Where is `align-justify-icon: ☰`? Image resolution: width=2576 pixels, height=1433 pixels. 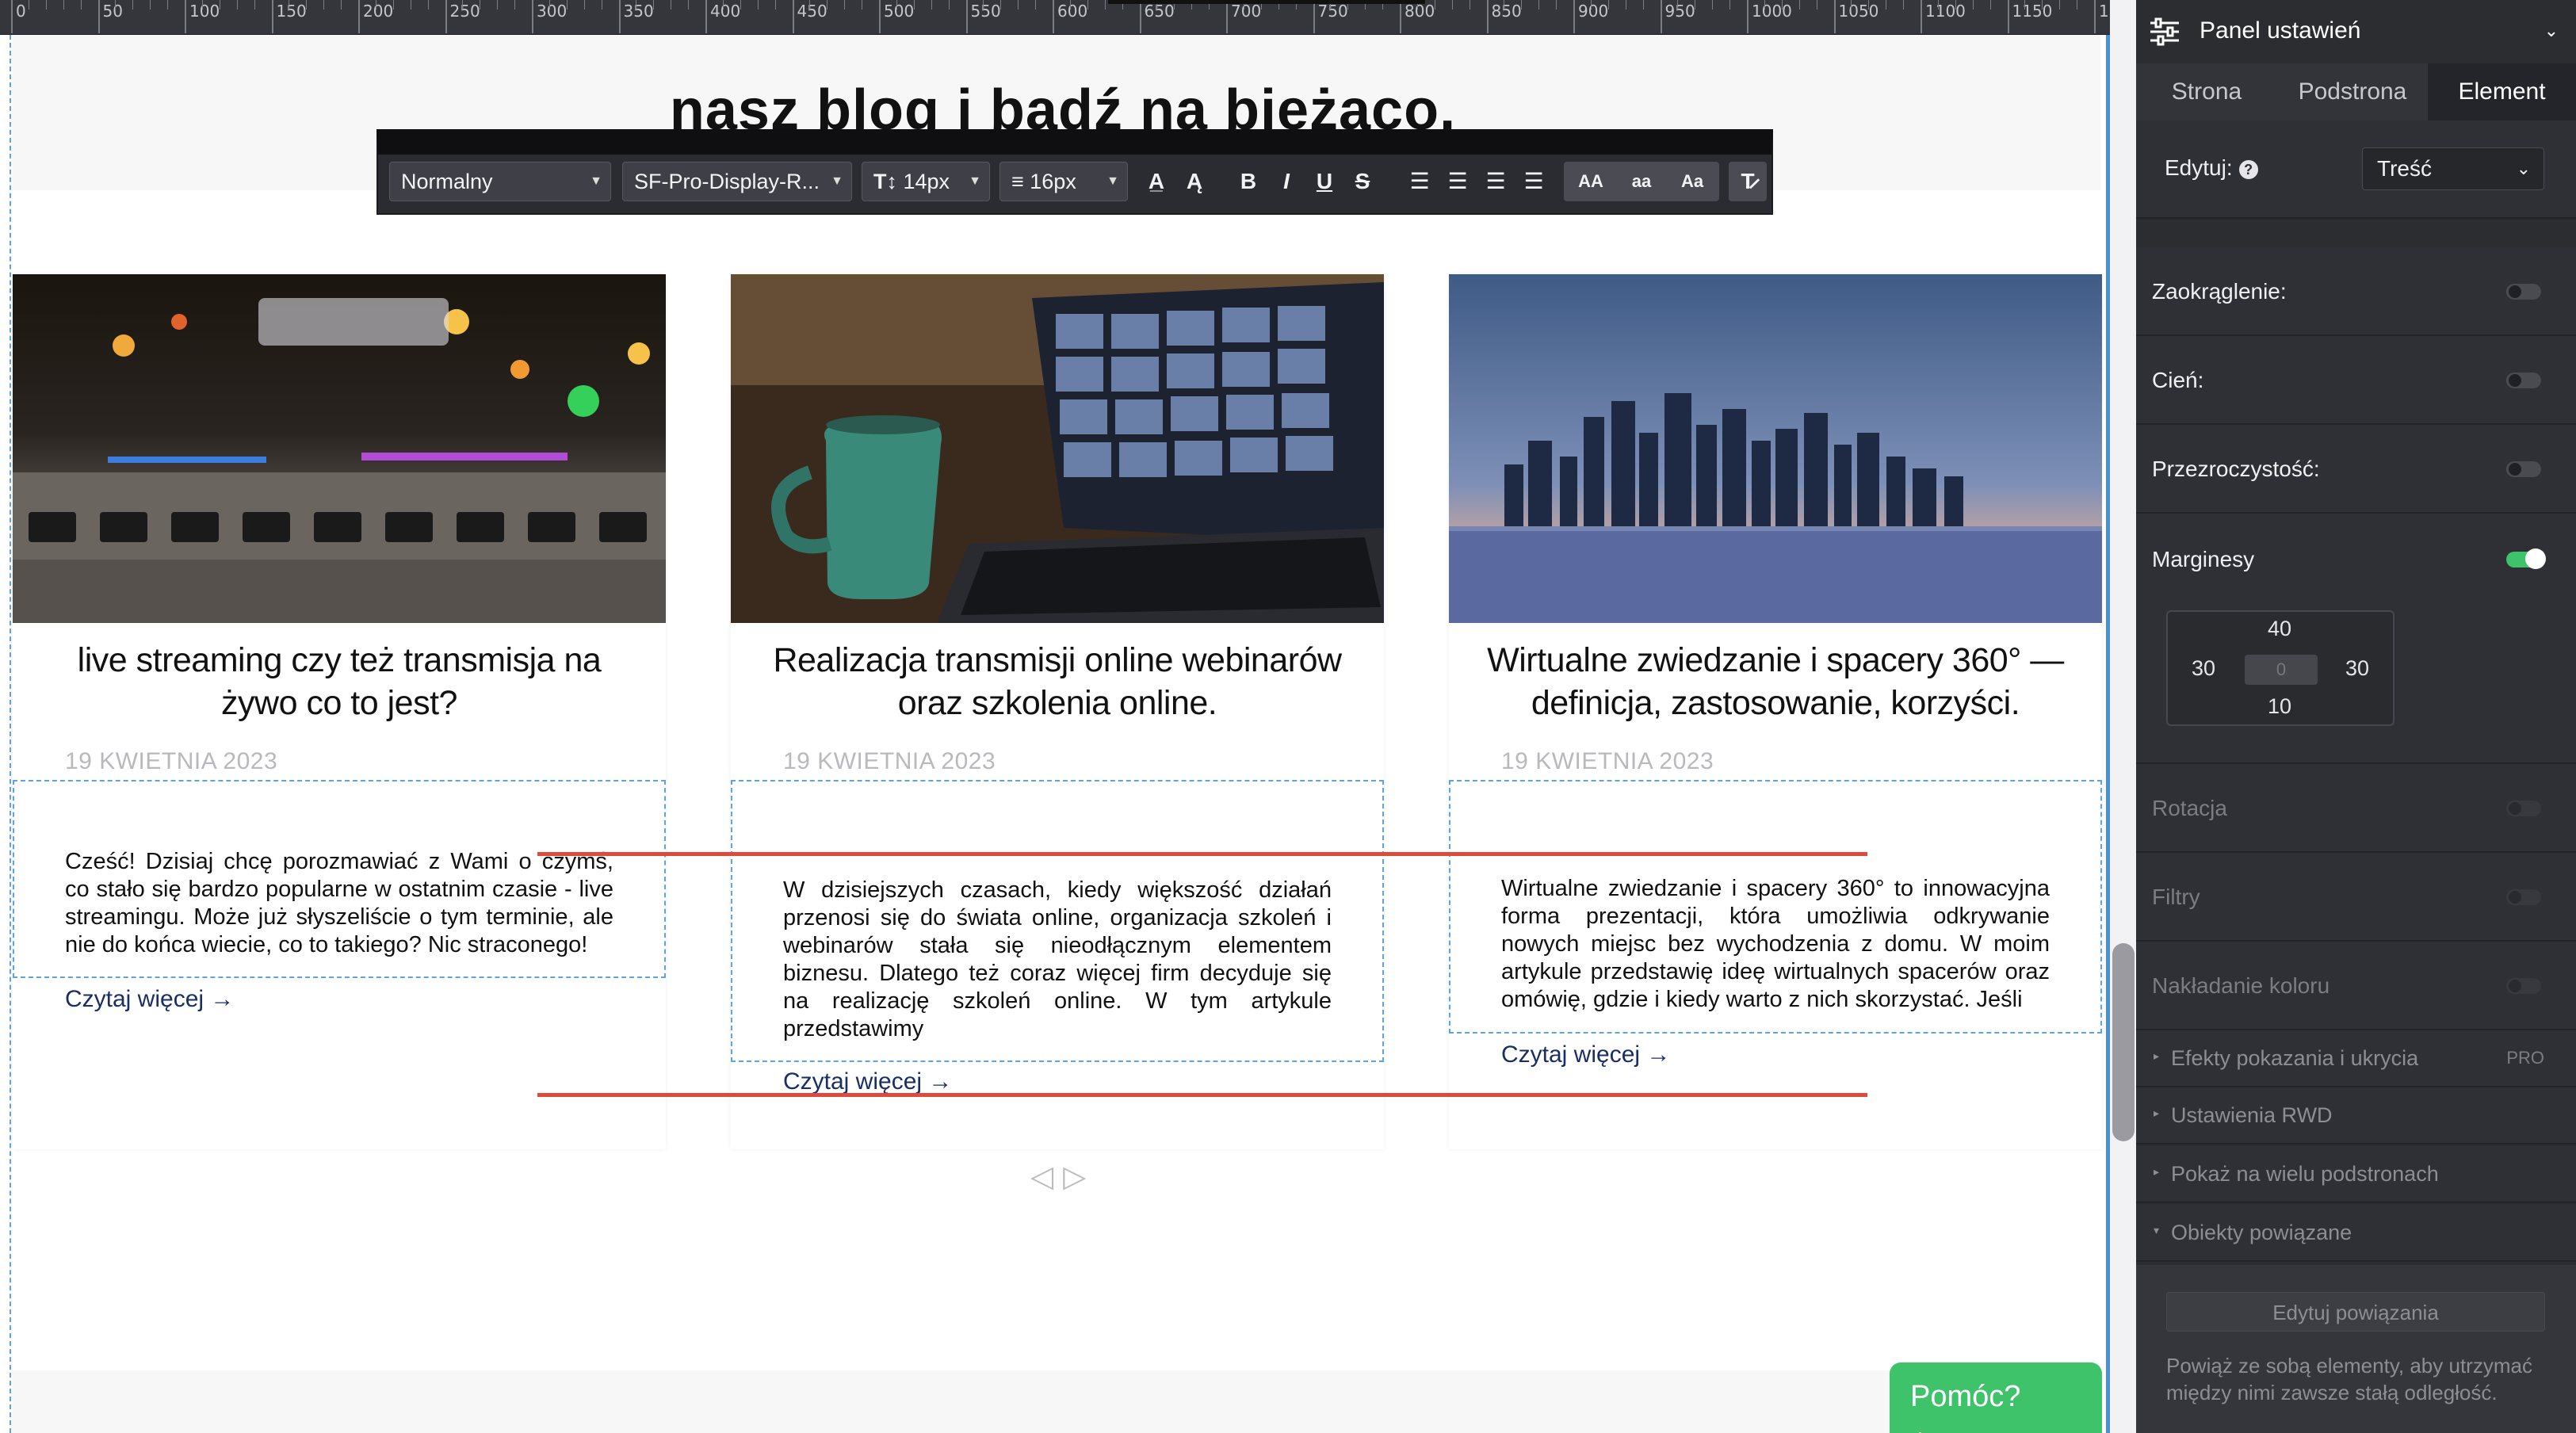 align-justify-icon: ☰ is located at coordinates (1533, 181).